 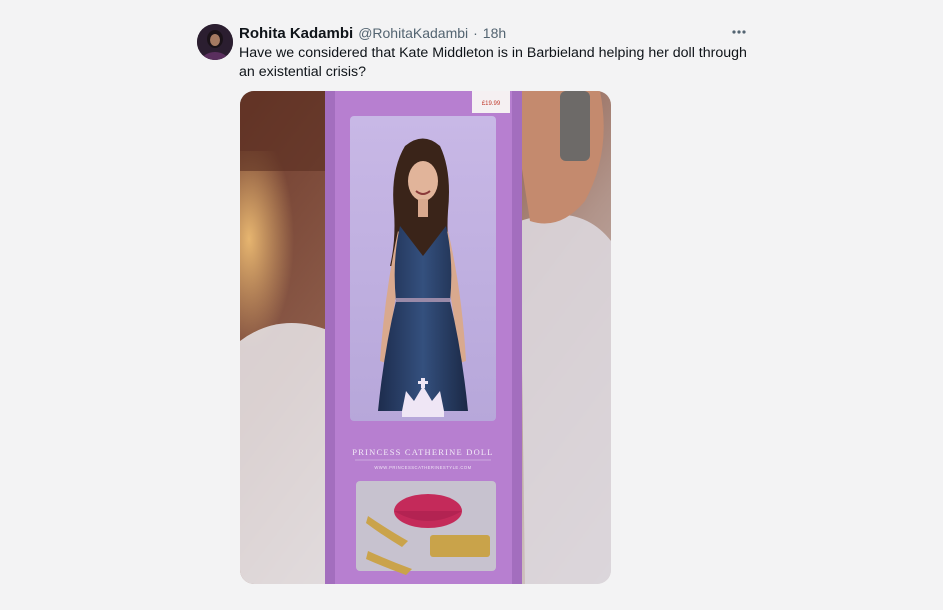 I want to click on avatar-portrait, so click(x=215, y=42).